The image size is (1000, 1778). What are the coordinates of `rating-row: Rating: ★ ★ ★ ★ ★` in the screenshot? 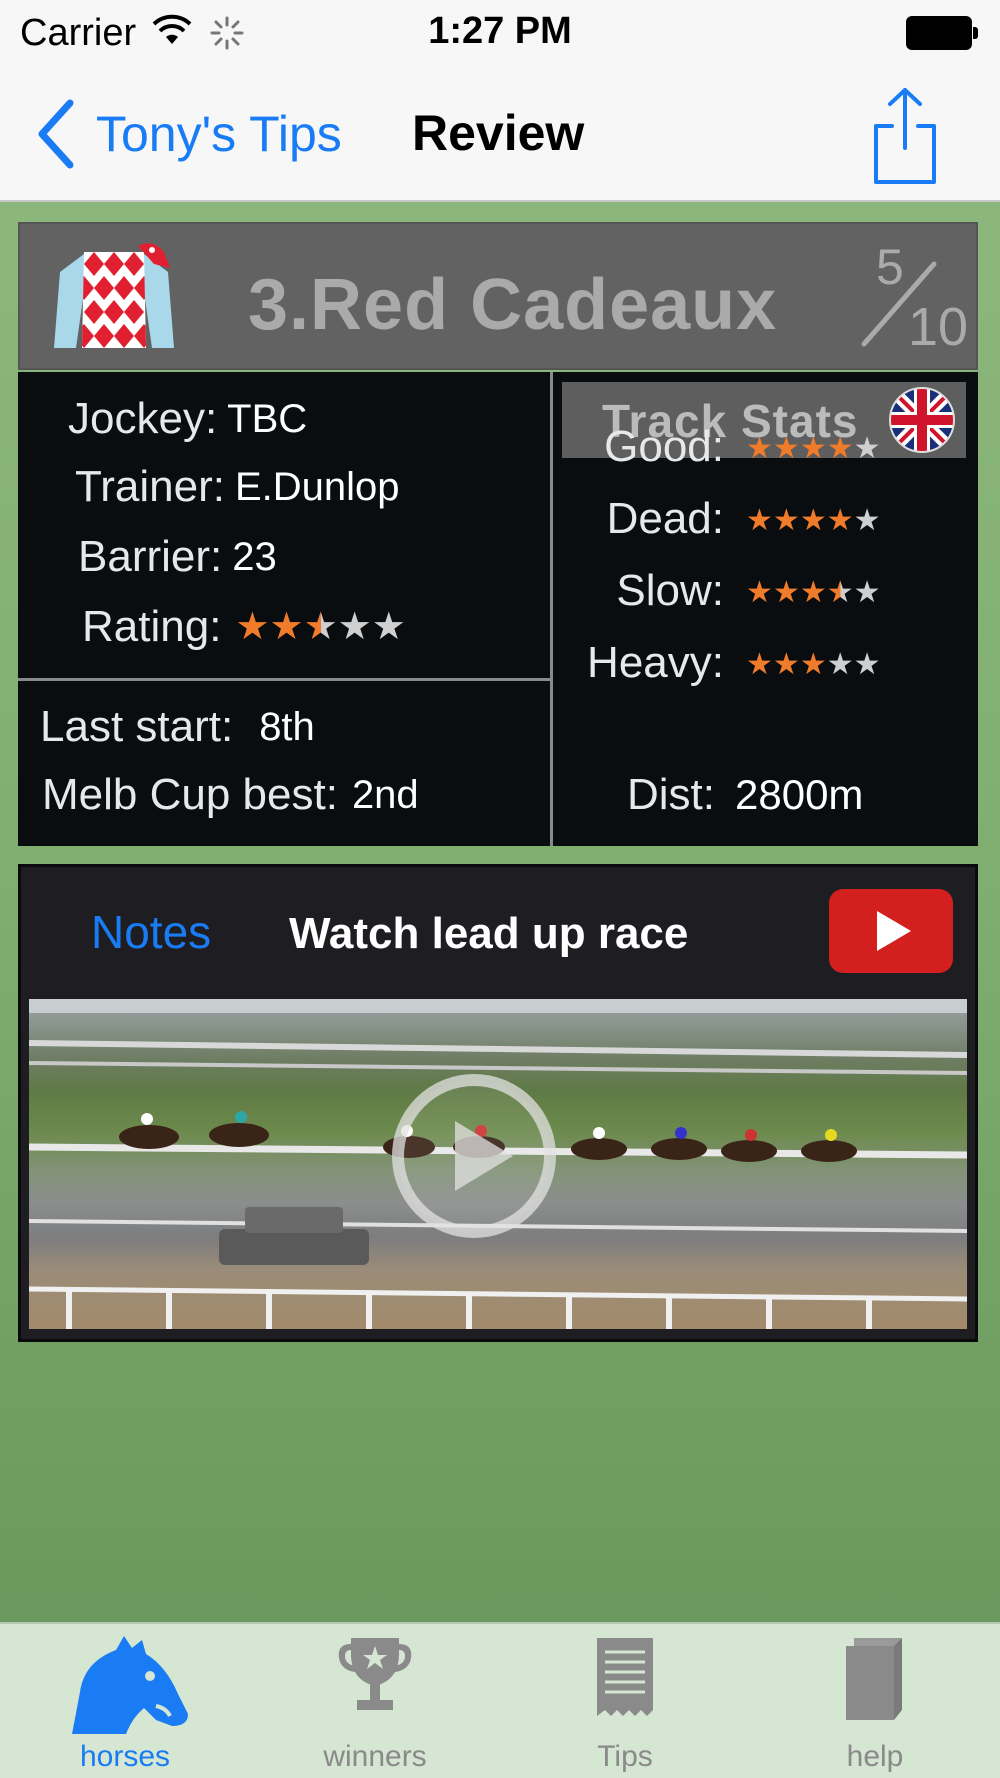 It's located at (244, 627).